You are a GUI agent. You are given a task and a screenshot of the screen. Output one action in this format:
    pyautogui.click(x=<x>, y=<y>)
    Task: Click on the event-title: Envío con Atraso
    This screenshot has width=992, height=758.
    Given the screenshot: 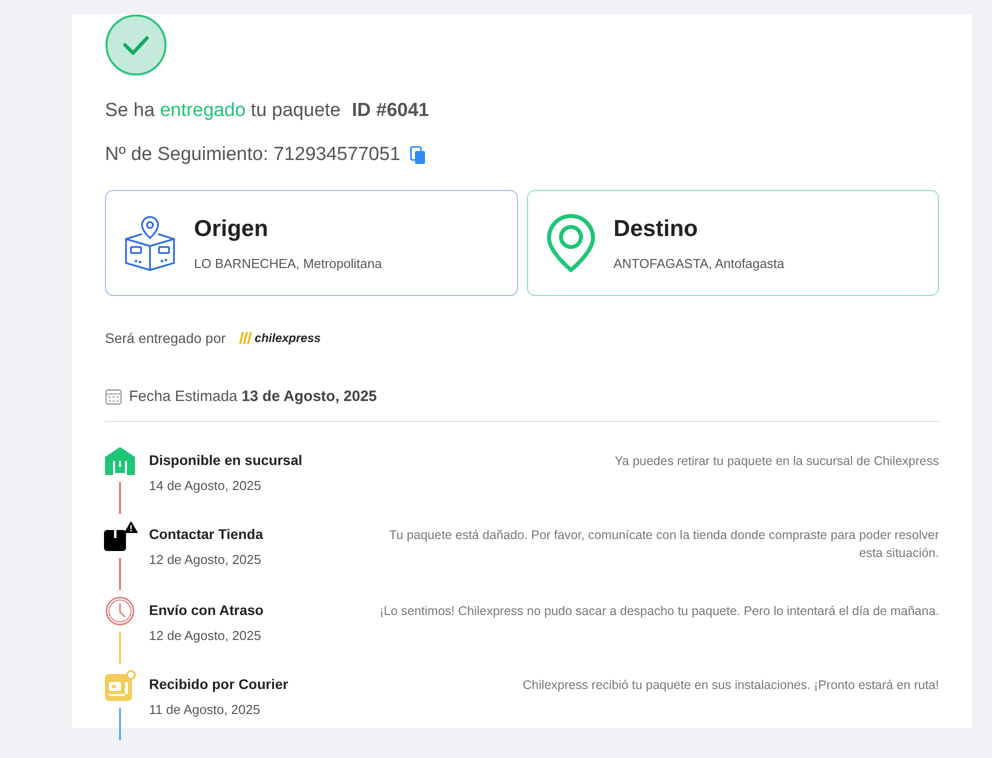 What is the action you would take?
    pyautogui.click(x=207, y=610)
    